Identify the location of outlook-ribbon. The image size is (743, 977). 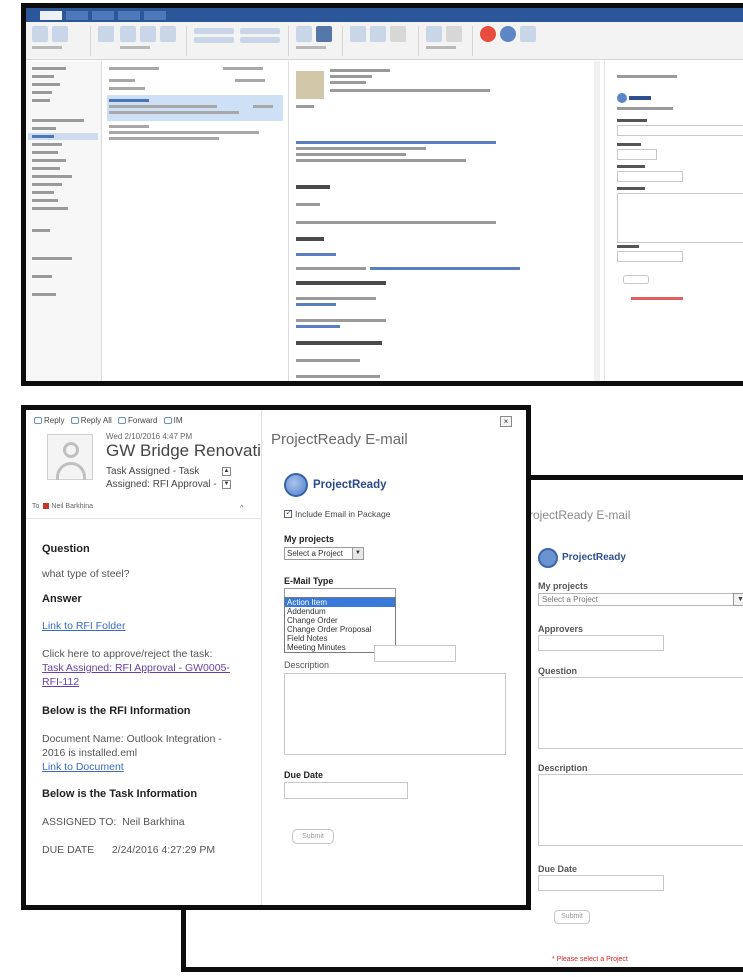
(384, 41).